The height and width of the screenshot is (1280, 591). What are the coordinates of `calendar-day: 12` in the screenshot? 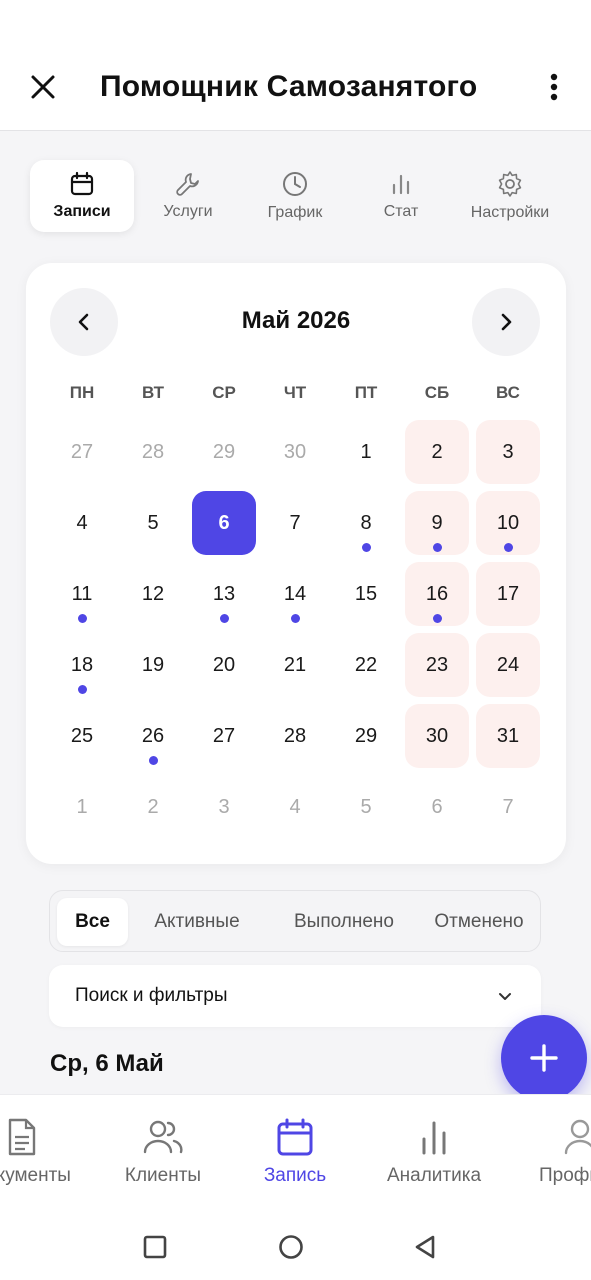 It's located at (153, 594).